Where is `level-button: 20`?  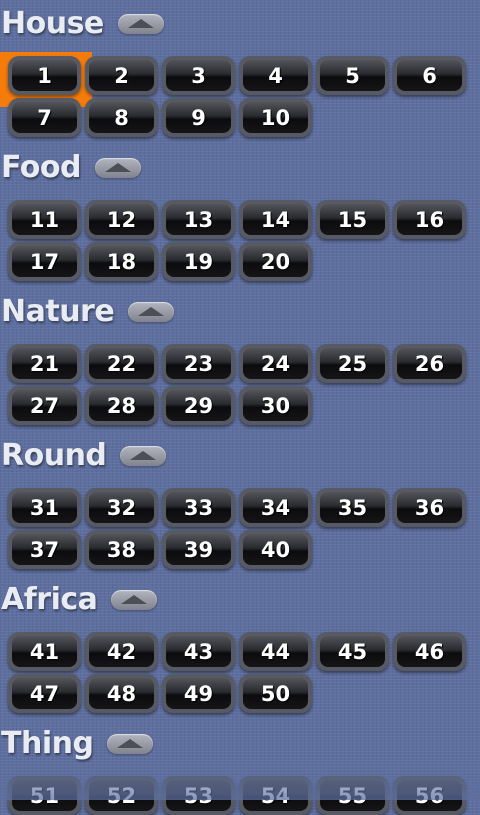 level-button: 20 is located at coordinates (275, 261).